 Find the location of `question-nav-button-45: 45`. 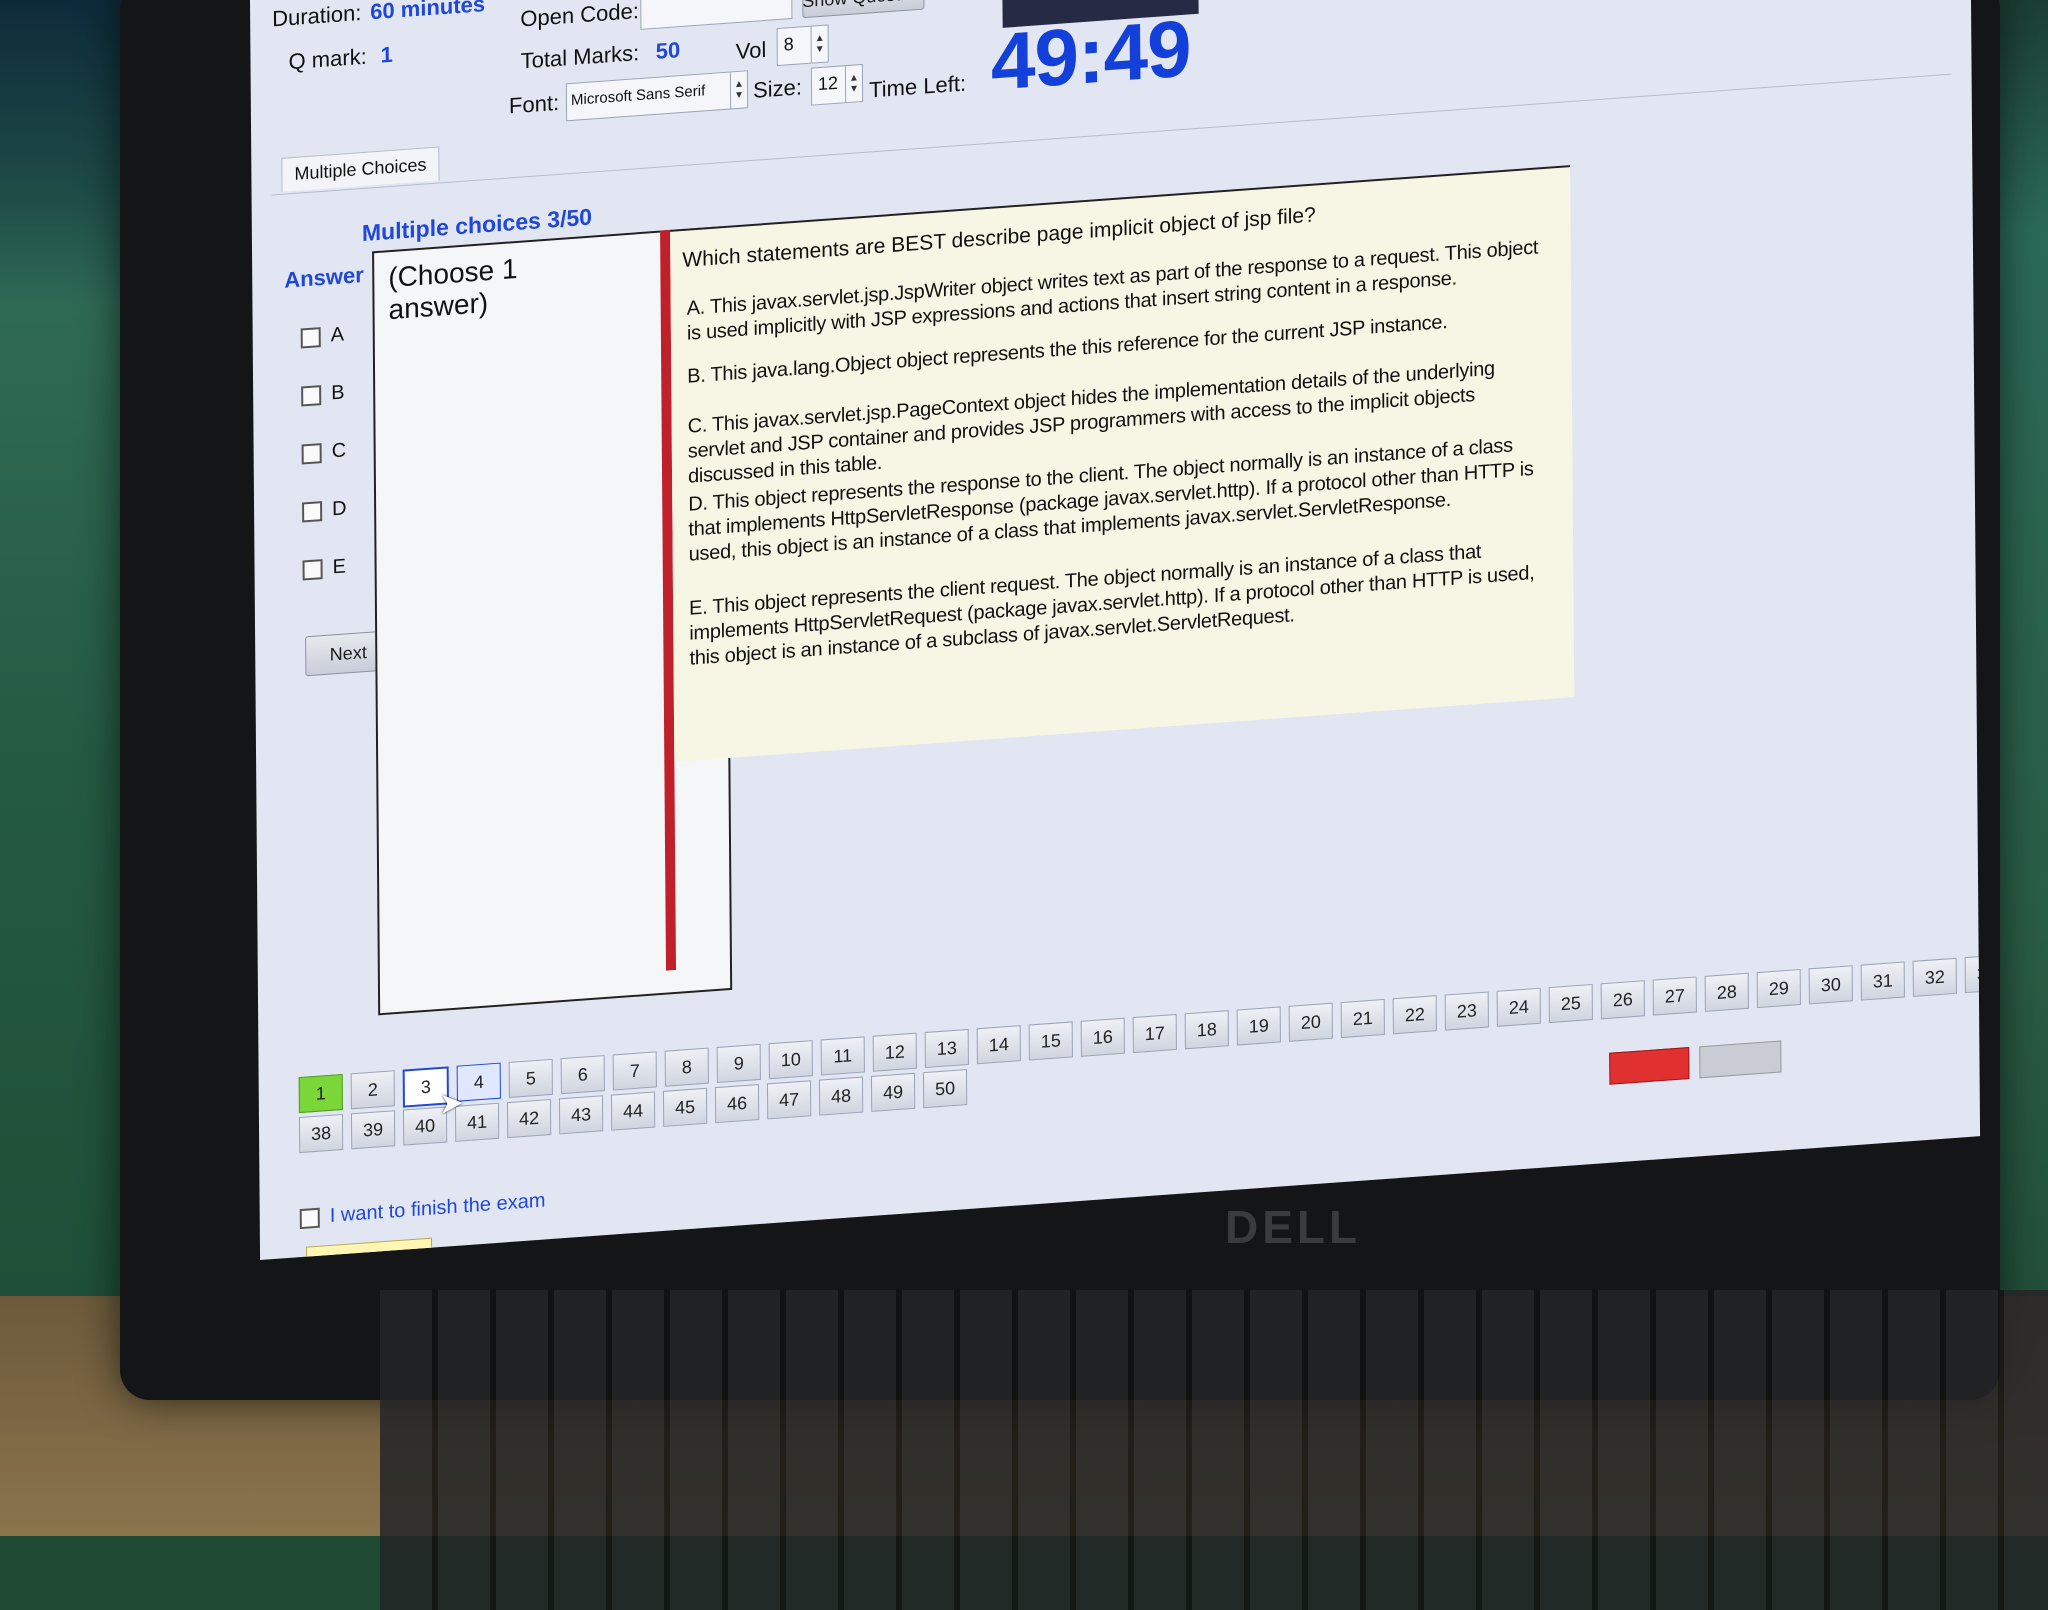

question-nav-button-45: 45 is located at coordinates (685, 1107).